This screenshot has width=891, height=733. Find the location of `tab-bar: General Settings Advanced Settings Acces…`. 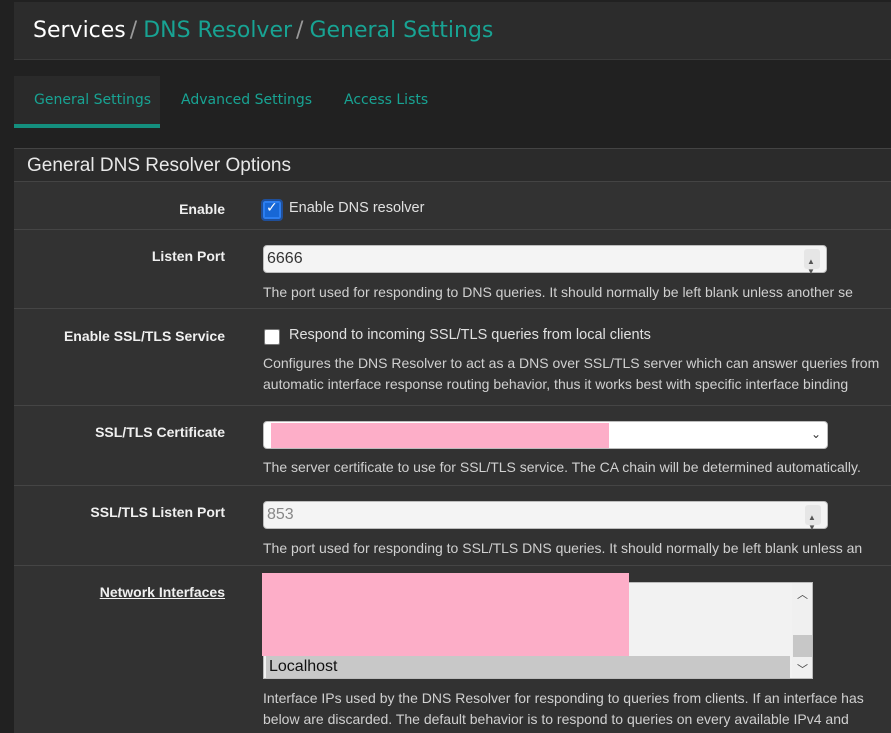

tab-bar: General Settings Advanced Settings Acces… is located at coordinates (452, 102).